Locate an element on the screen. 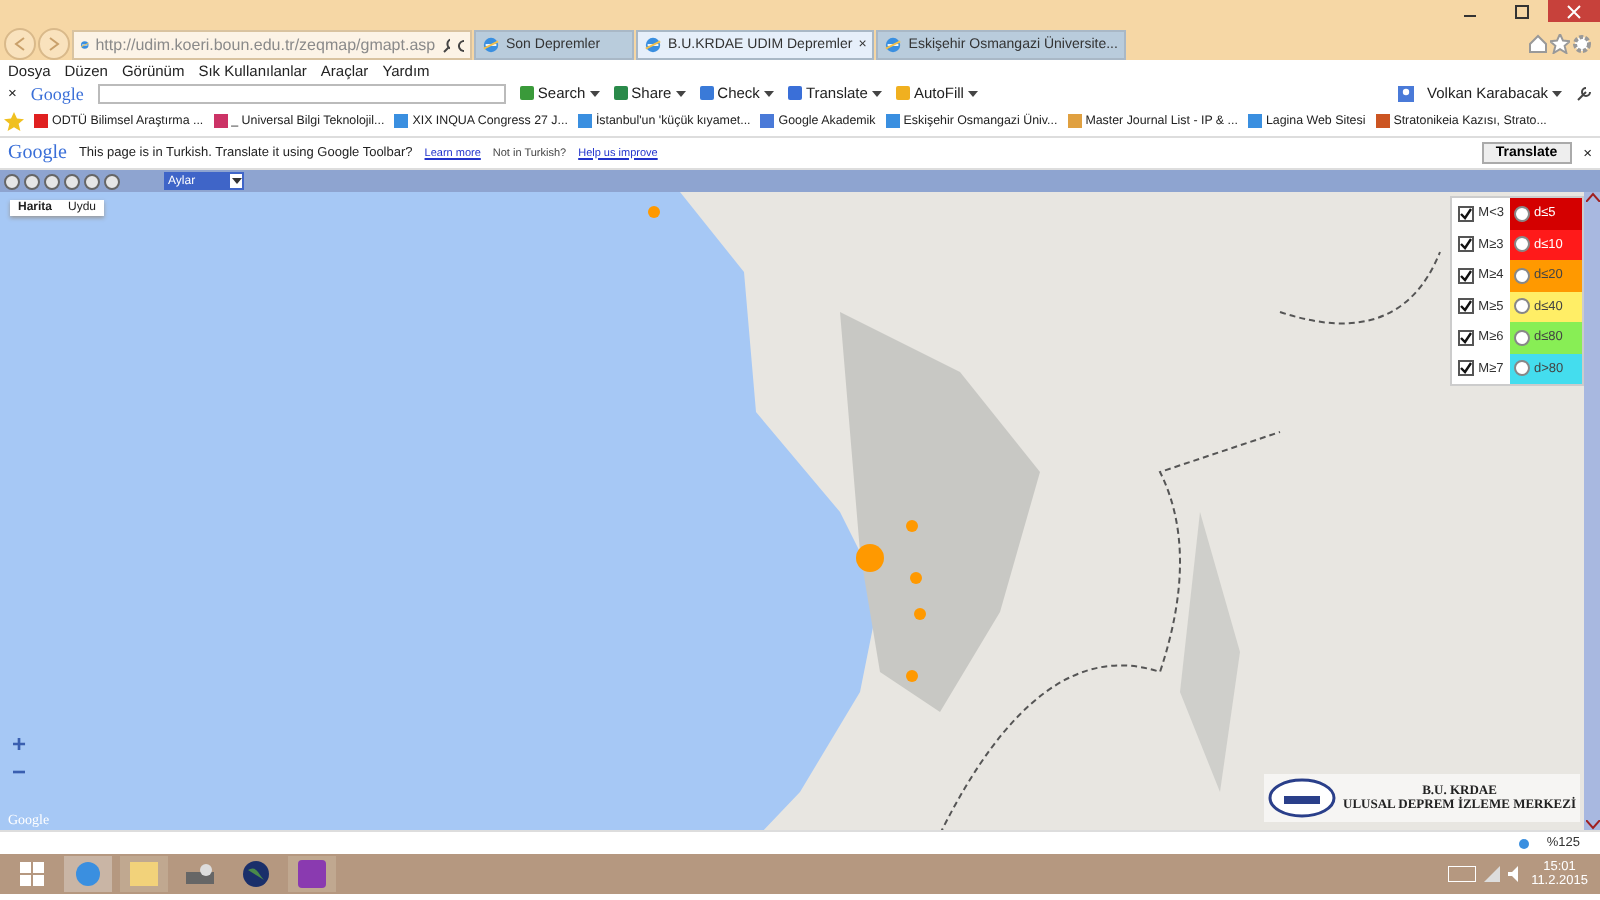 Image resolution: width=1600 pixels, height=900 pixels. maximize-icon is located at coordinates (1522, 11).